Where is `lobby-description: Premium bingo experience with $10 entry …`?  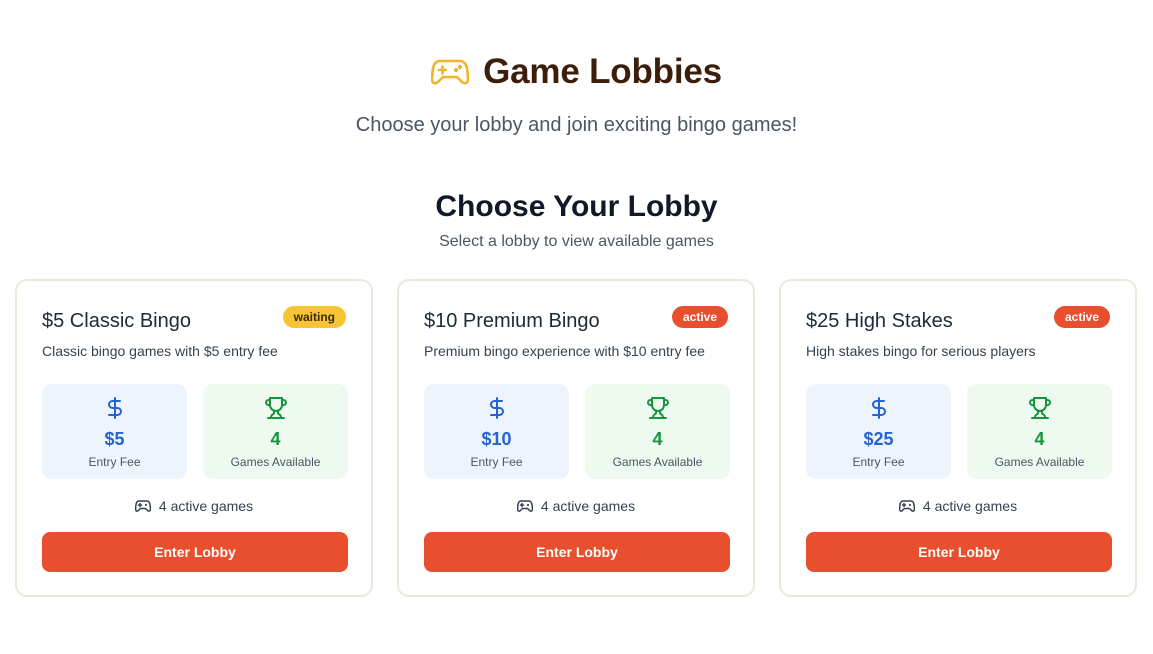
lobby-description: Premium bingo experience with $10 entry … is located at coordinates (564, 351).